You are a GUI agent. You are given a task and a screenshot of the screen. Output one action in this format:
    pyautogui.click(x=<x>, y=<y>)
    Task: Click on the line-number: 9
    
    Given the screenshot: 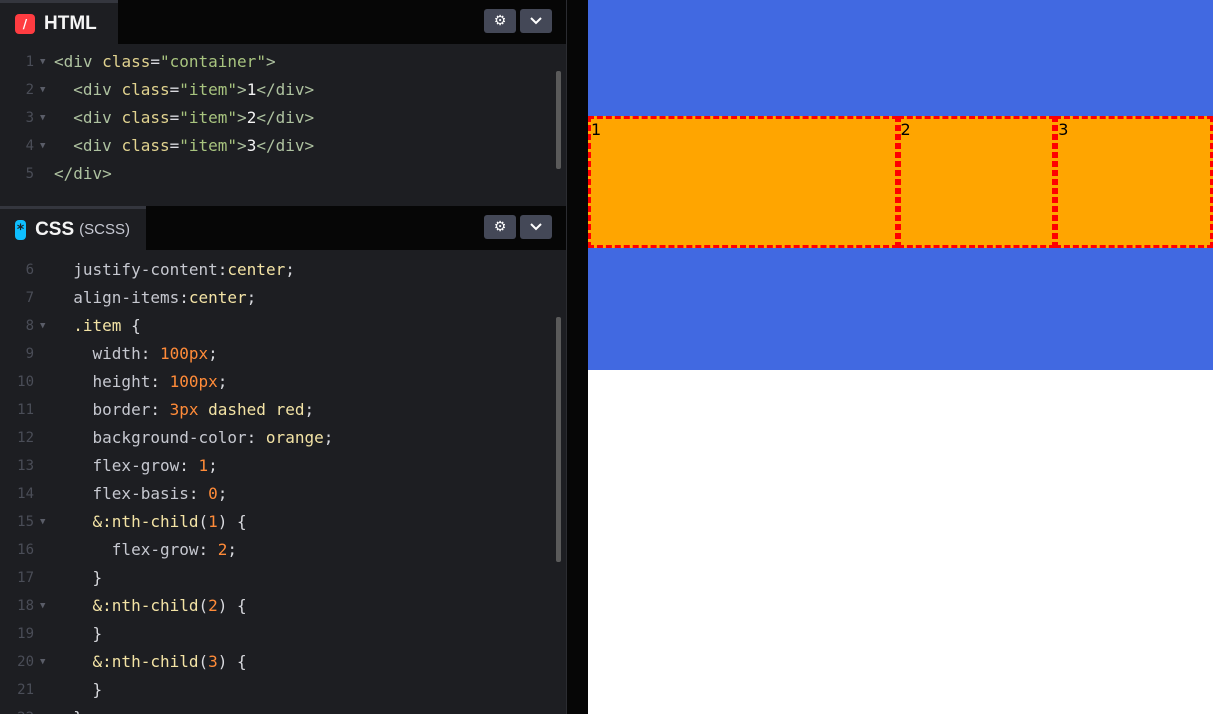 What is the action you would take?
    pyautogui.click(x=29, y=354)
    